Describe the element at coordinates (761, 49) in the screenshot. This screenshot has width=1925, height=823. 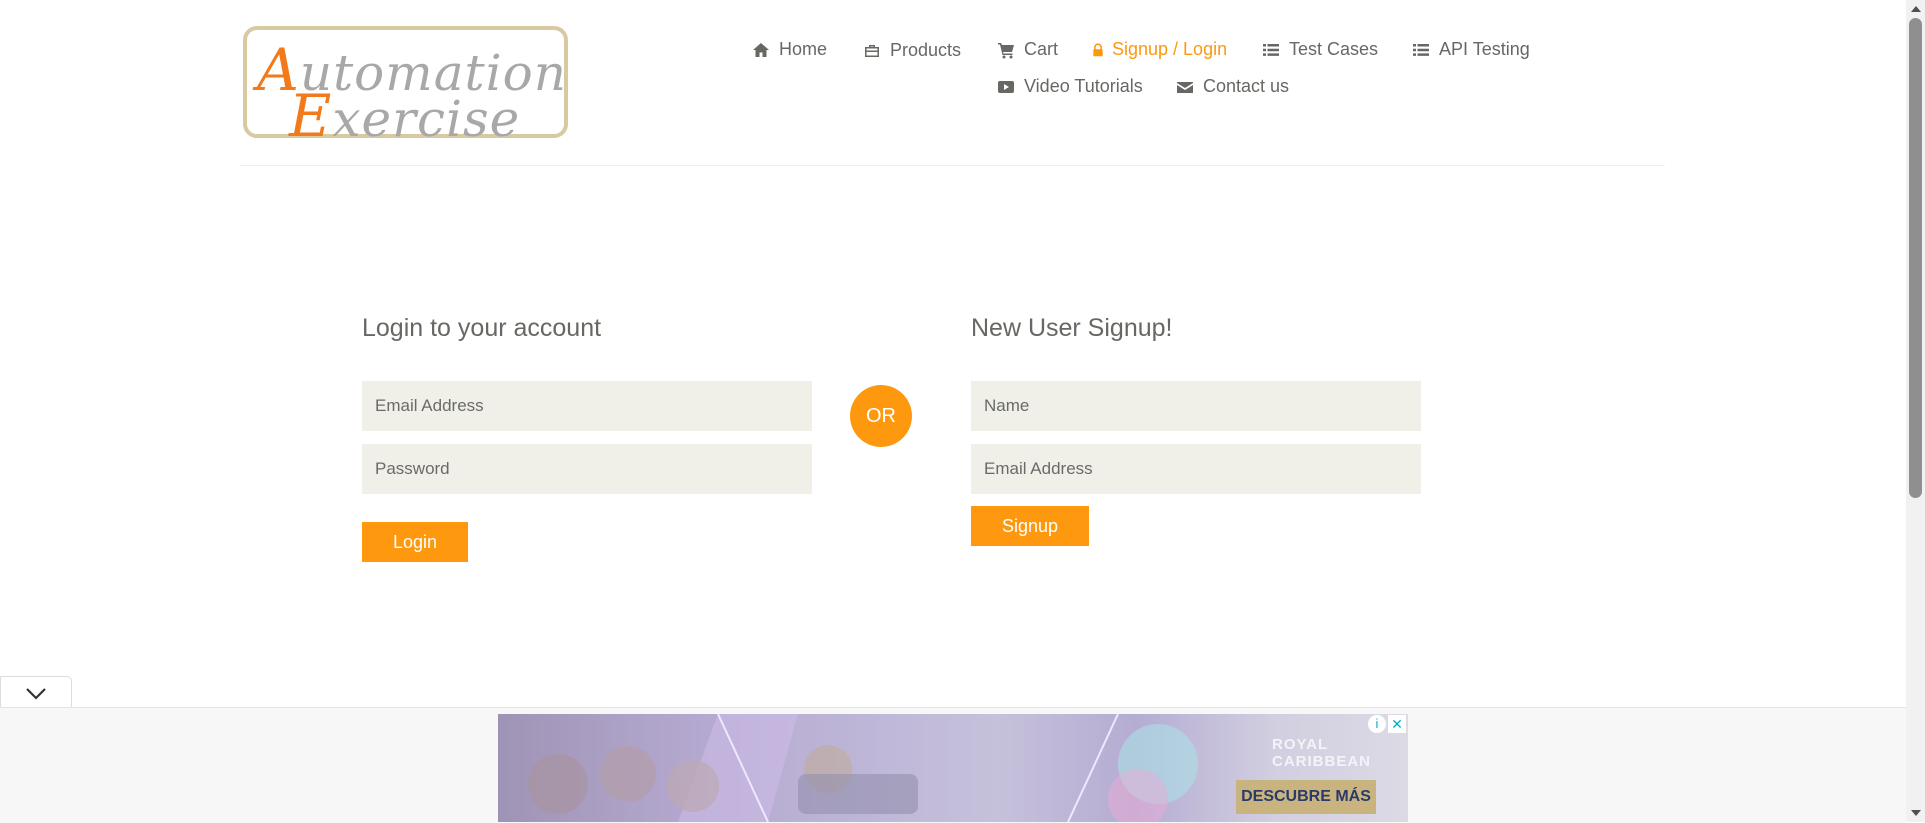
I see `home-icon` at that location.